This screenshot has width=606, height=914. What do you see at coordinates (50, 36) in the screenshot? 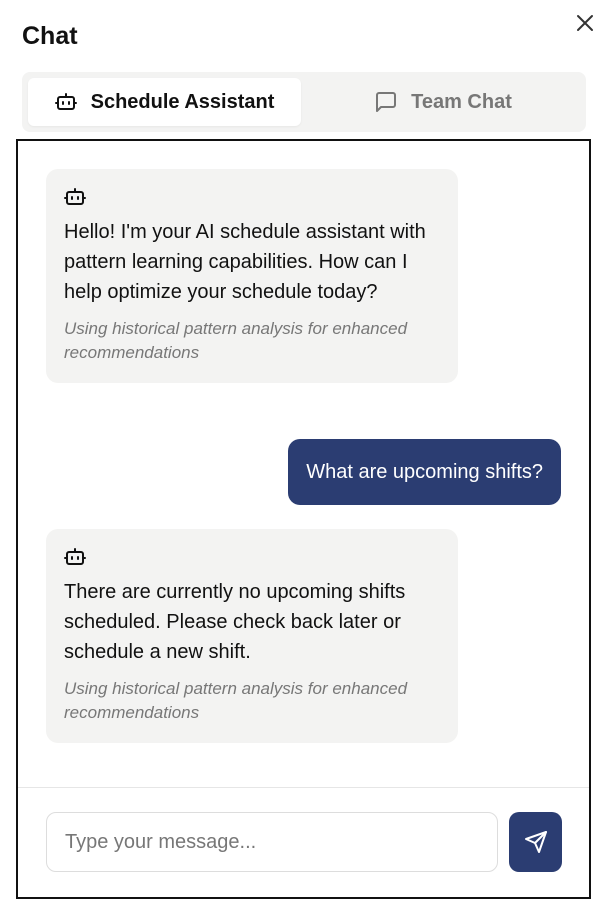
I see `panel-title: Chat` at bounding box center [50, 36].